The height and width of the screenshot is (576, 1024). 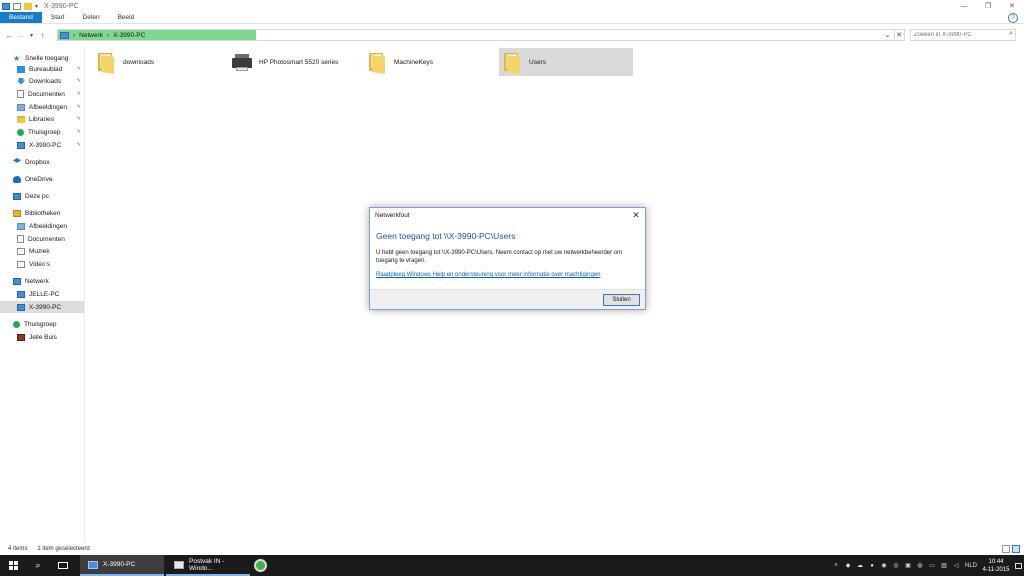 I want to click on app-icon: ◎, so click(x=896, y=565).